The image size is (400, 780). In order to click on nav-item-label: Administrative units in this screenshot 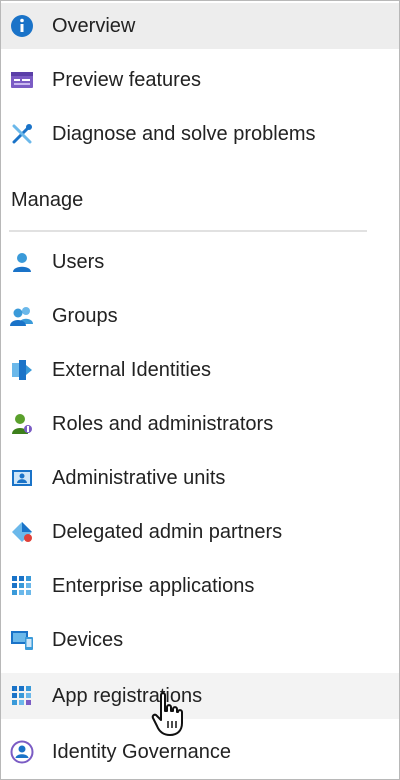, I will do `click(139, 477)`.